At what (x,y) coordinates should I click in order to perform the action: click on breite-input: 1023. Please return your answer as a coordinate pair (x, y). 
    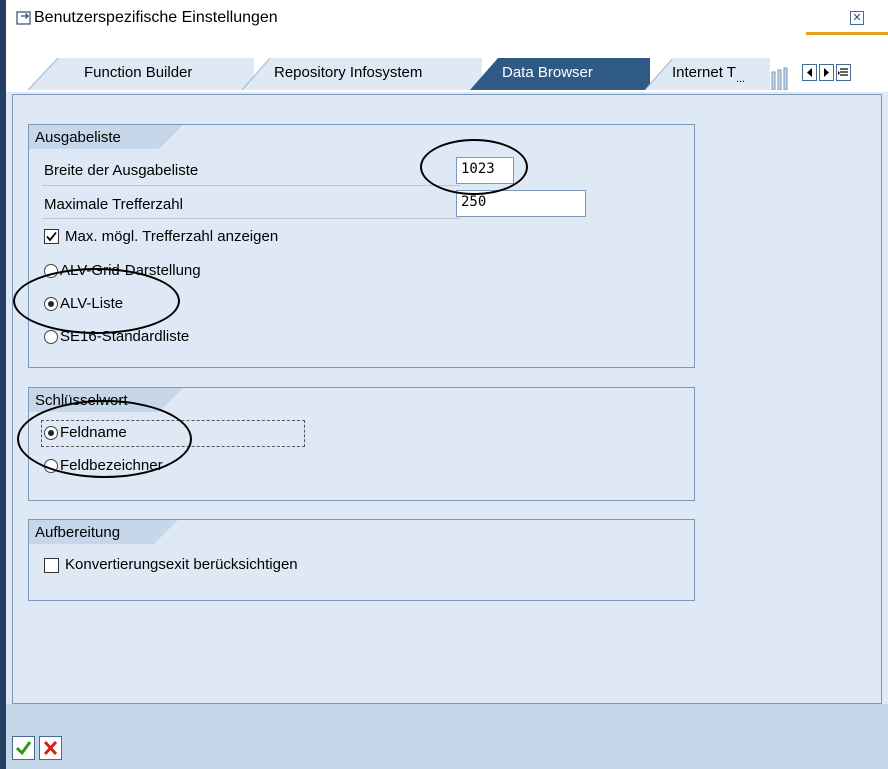
    Looking at the image, I should click on (485, 170).